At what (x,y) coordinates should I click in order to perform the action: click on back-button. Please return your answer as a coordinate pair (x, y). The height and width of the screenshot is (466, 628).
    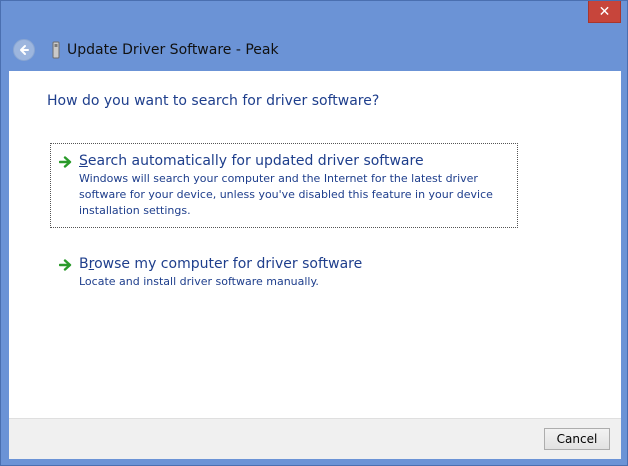
    Looking at the image, I should click on (24, 50).